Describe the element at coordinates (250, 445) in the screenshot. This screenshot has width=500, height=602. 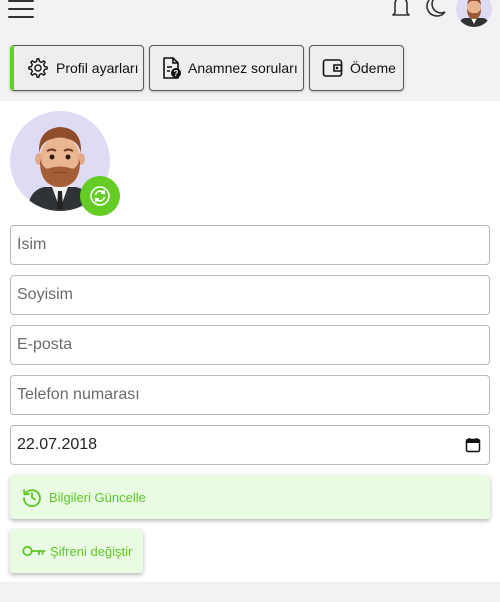
I see `birth-date-field: 22.07.2018` at that location.